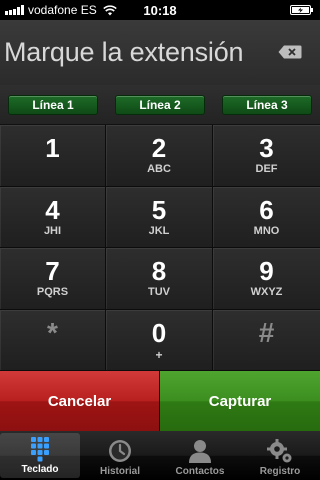 The image size is (320, 480). Describe the element at coordinates (159, 292) in the screenshot. I see `key-letters: TUV` at that location.